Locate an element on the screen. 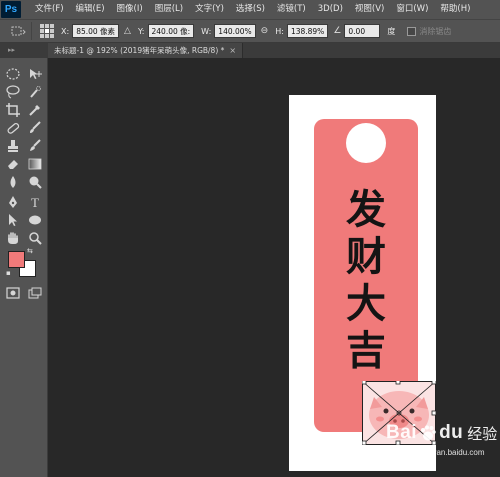 The width and height of the screenshot is (500, 477). width-scale-field: 140.00% is located at coordinates (235, 31).